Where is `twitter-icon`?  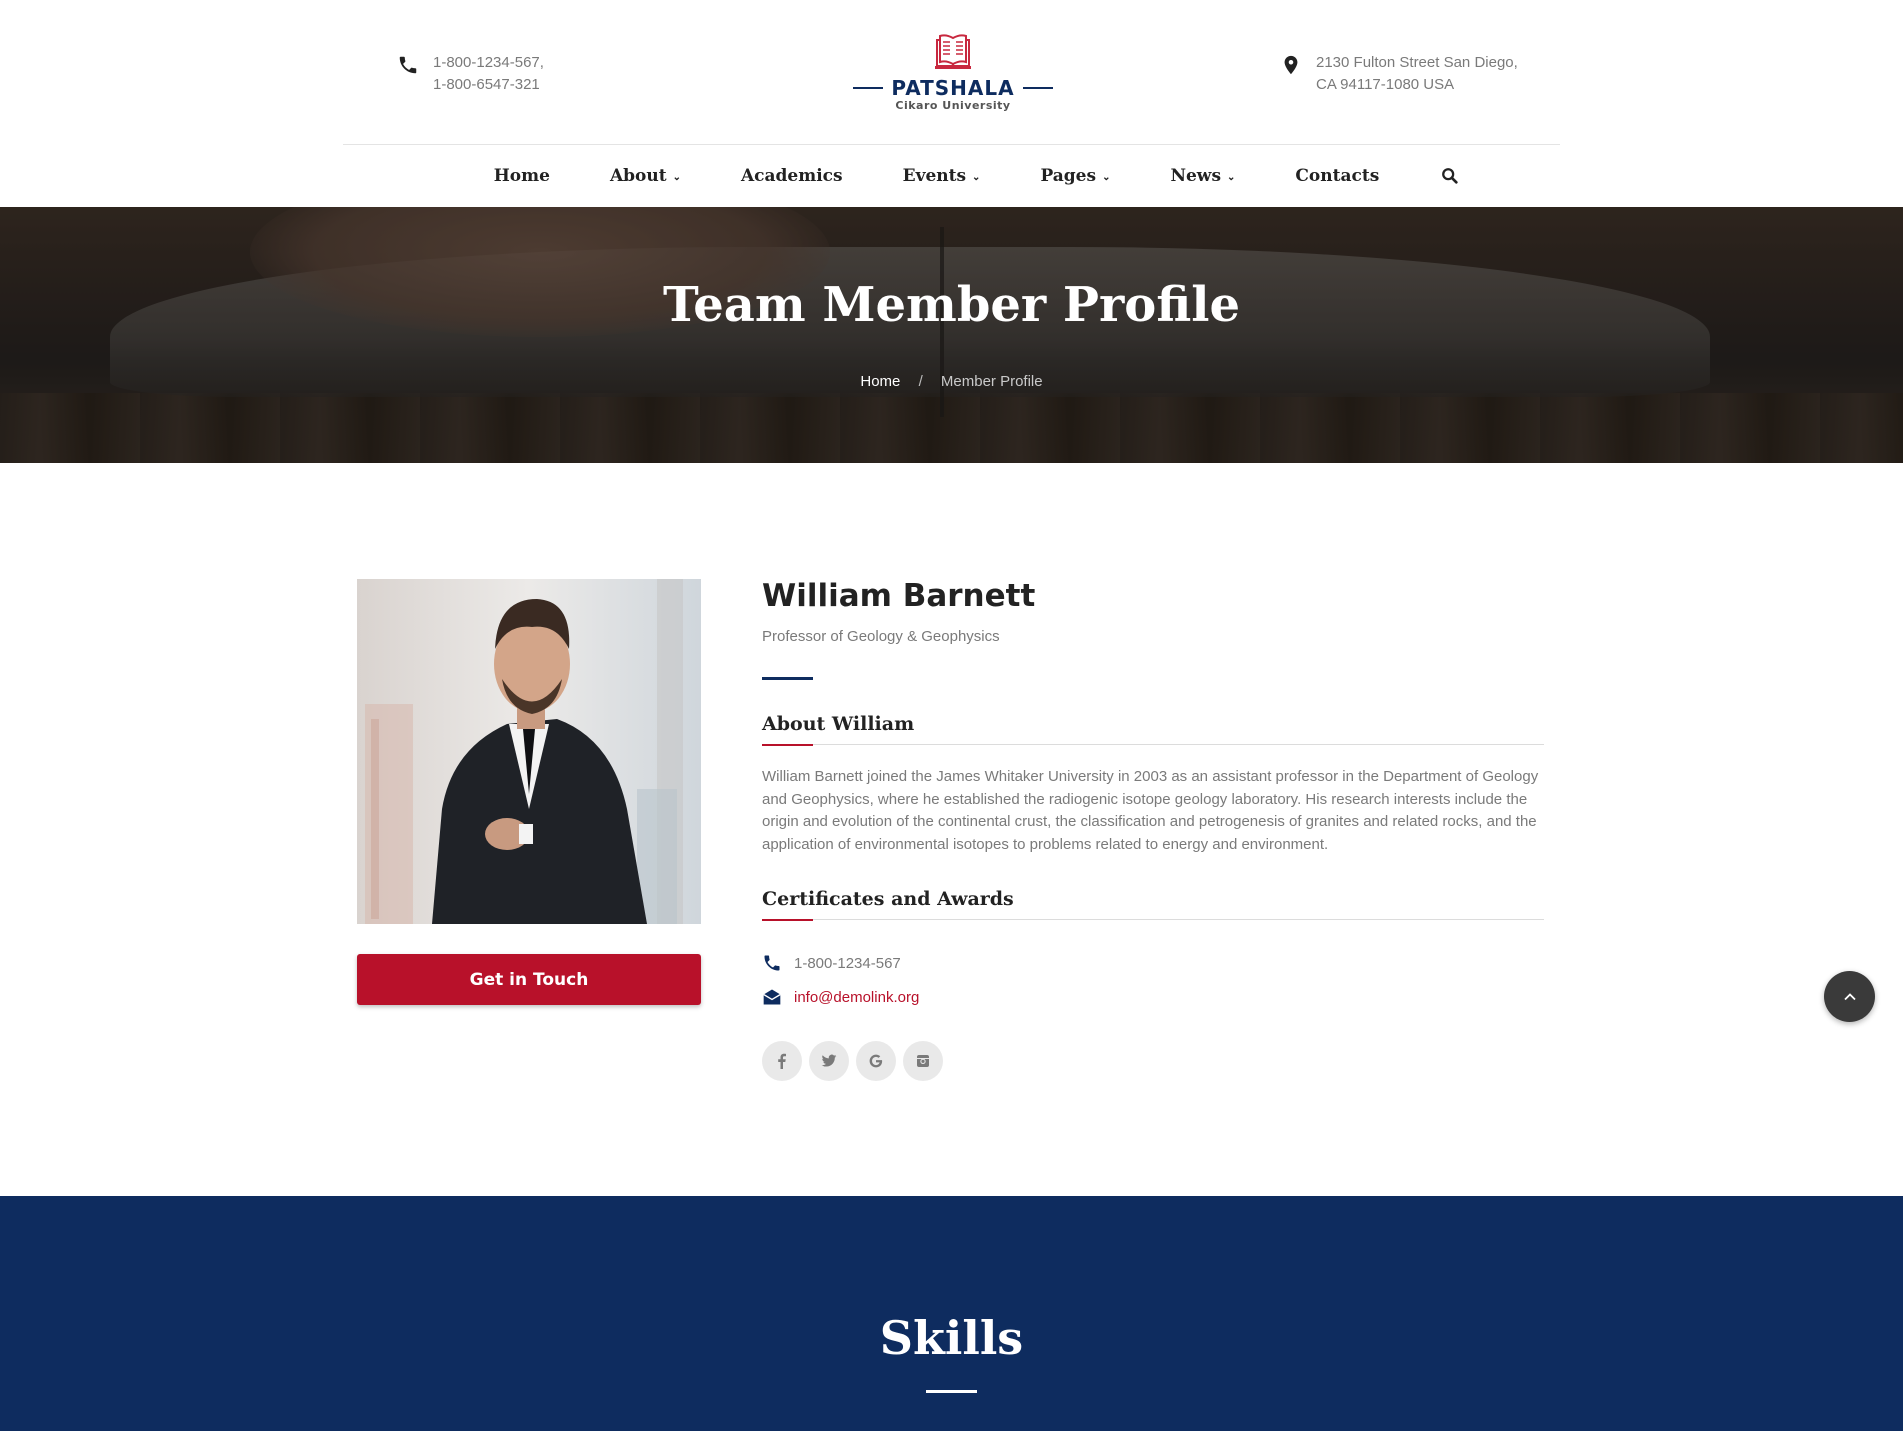
twitter-icon is located at coordinates (829, 1061).